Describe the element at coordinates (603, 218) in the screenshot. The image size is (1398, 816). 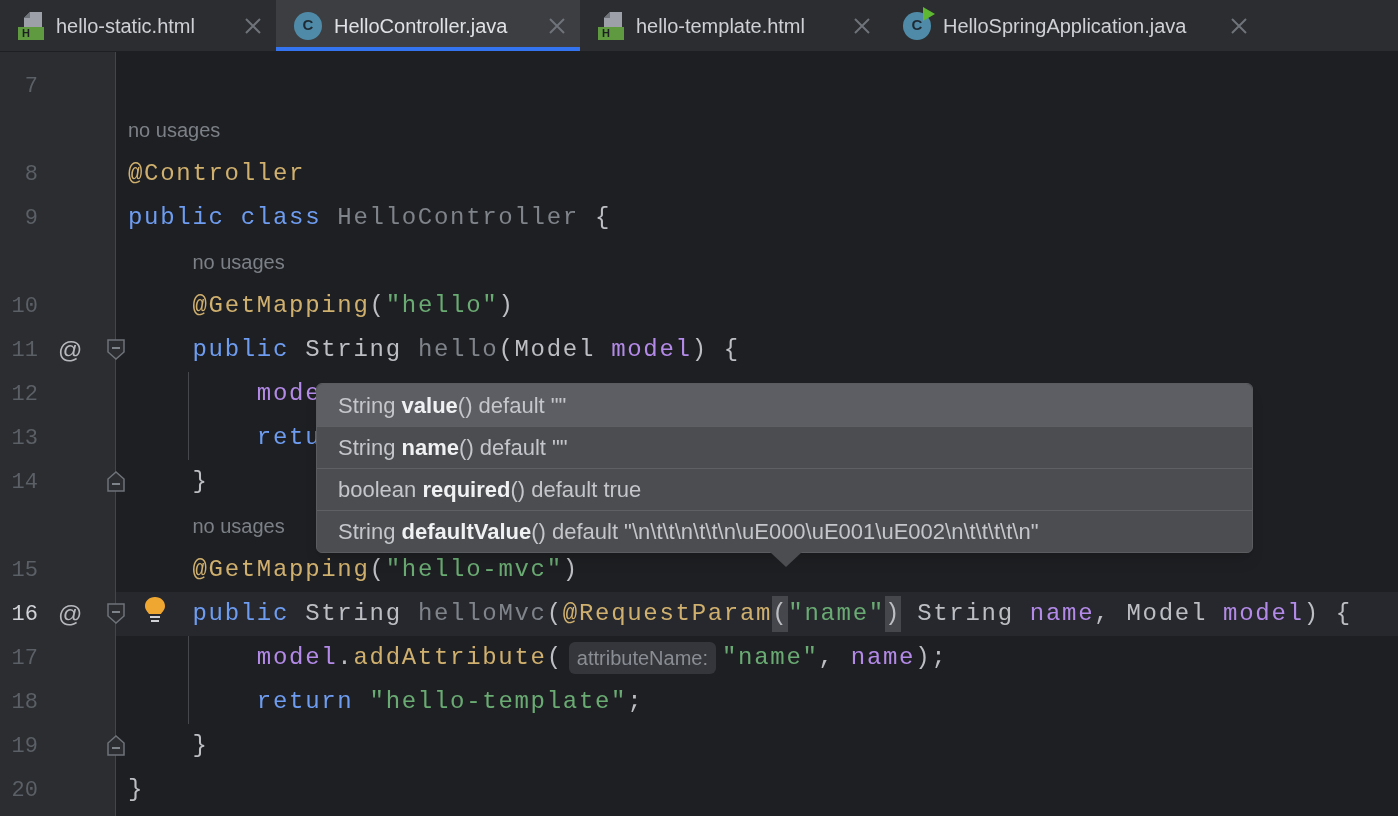
I see `punctuation: {` at that location.